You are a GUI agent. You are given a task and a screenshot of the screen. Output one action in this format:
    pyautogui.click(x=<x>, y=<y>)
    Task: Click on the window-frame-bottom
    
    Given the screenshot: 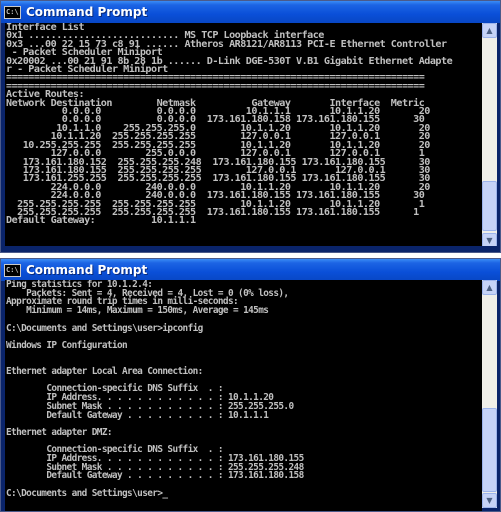 What is the action you would take?
    pyautogui.click(x=250, y=249)
    